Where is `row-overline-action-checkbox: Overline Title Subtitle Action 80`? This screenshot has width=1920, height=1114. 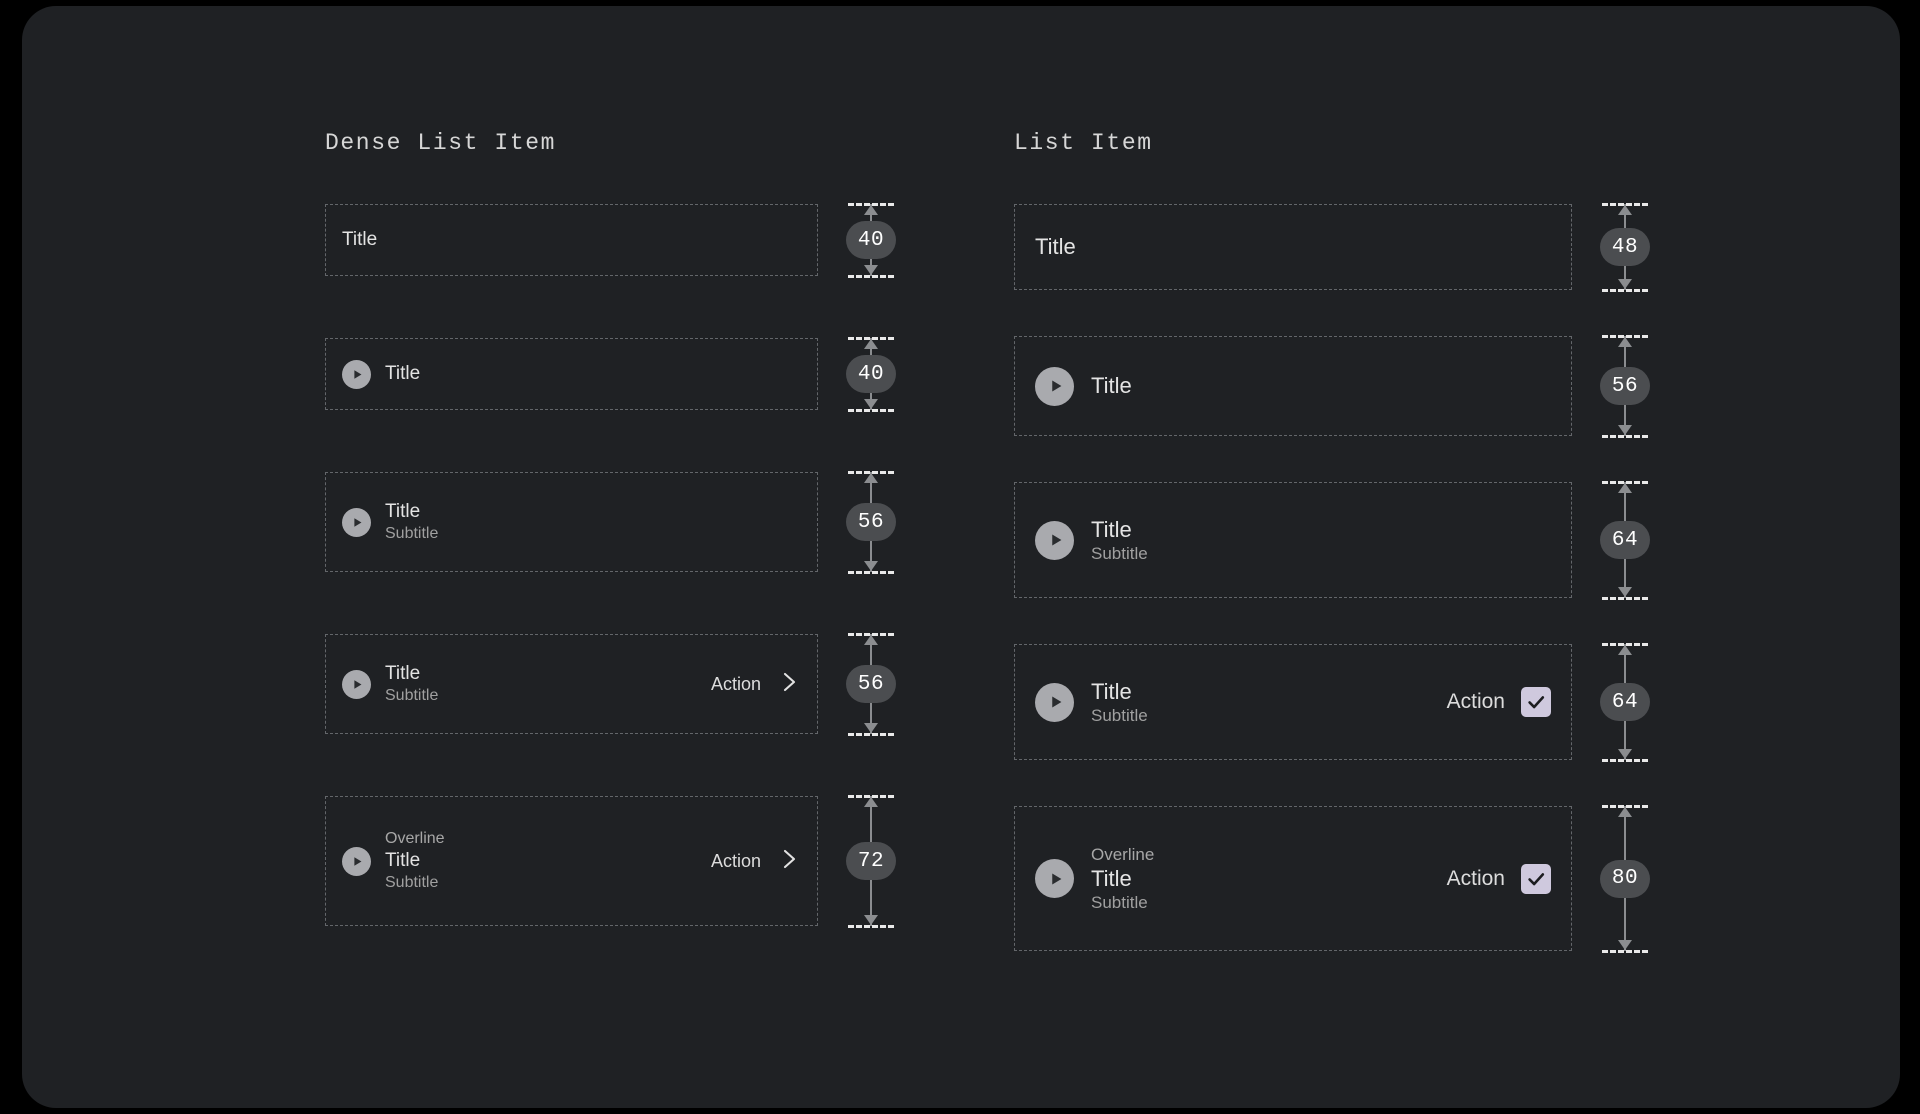 row-overline-action-checkbox: Overline Title Subtitle Action 80 is located at coordinates (1339, 879).